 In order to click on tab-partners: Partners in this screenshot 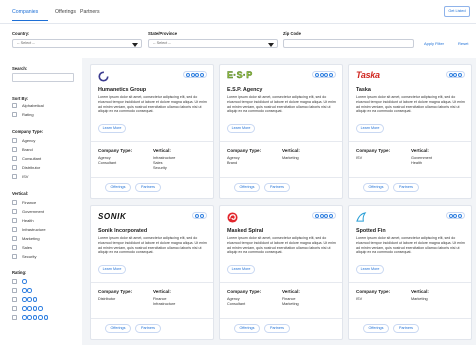, I will do `click(90, 12)`.